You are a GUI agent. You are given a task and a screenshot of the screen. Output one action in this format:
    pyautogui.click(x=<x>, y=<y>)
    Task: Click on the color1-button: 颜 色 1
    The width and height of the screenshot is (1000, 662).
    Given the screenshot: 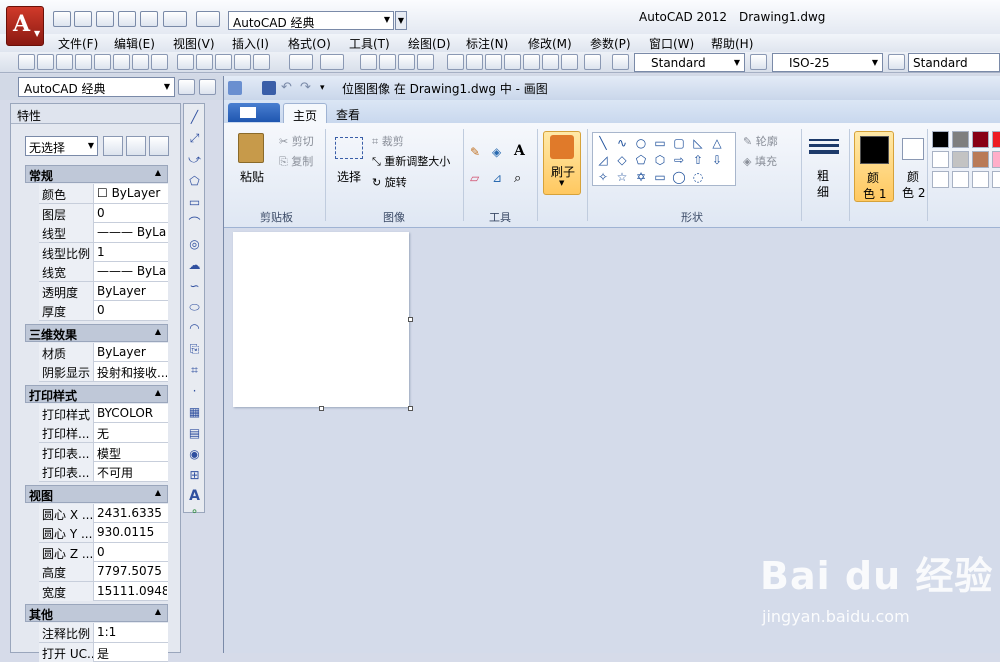 What is the action you would take?
    pyautogui.click(x=874, y=166)
    